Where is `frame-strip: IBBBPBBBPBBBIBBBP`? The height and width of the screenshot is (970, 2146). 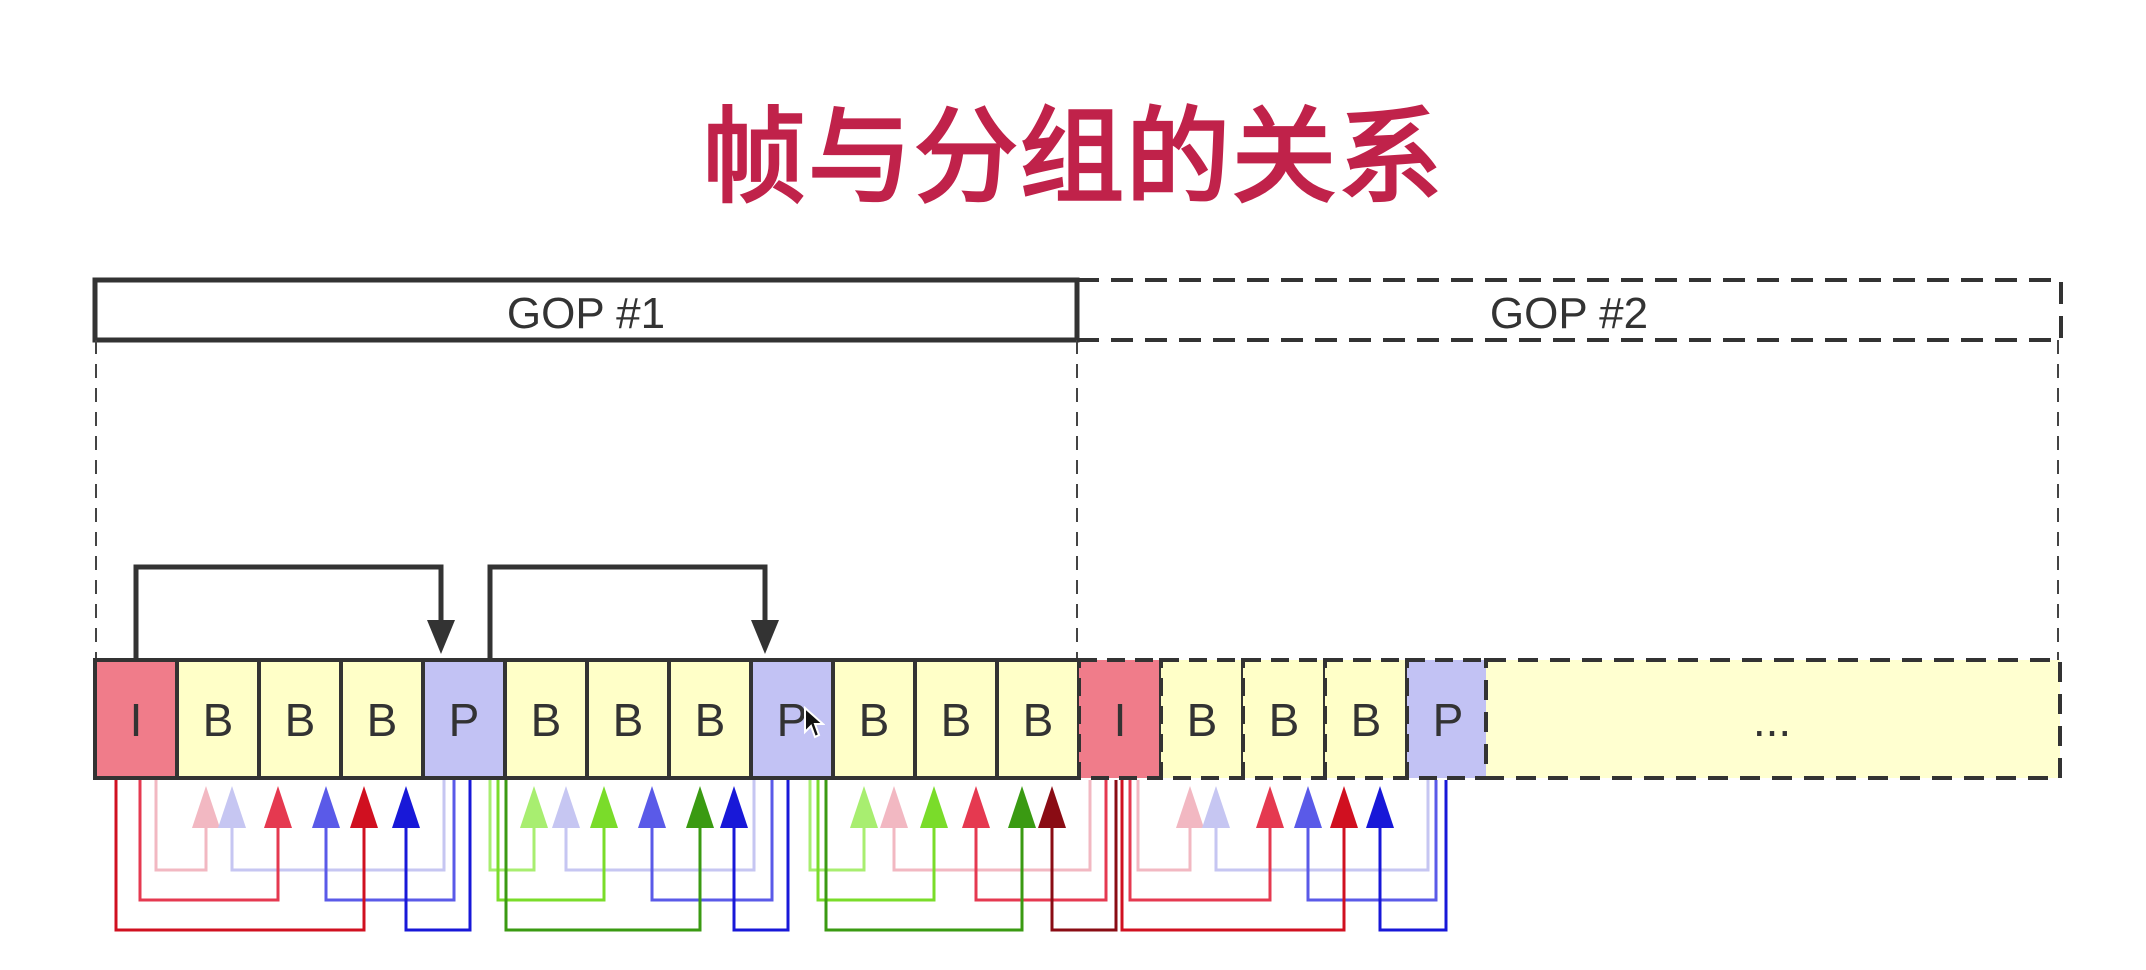
frame-strip: IBBBPBBBPBBBIBBBP is located at coordinates (792, 719).